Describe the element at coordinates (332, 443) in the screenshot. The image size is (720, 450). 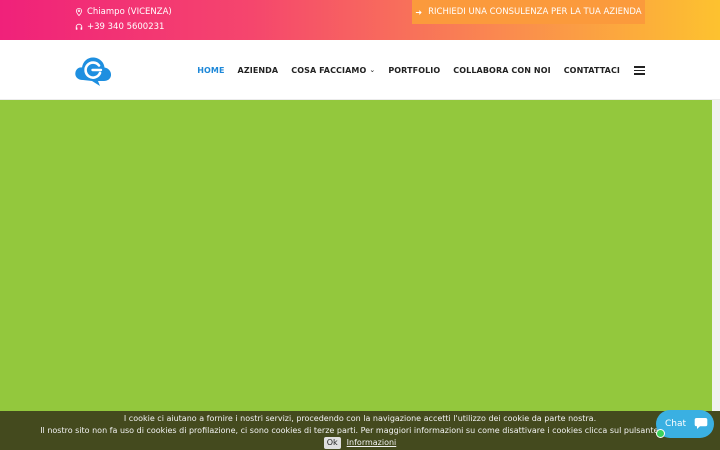
I see `cookie-ok-button: Ok` at that location.